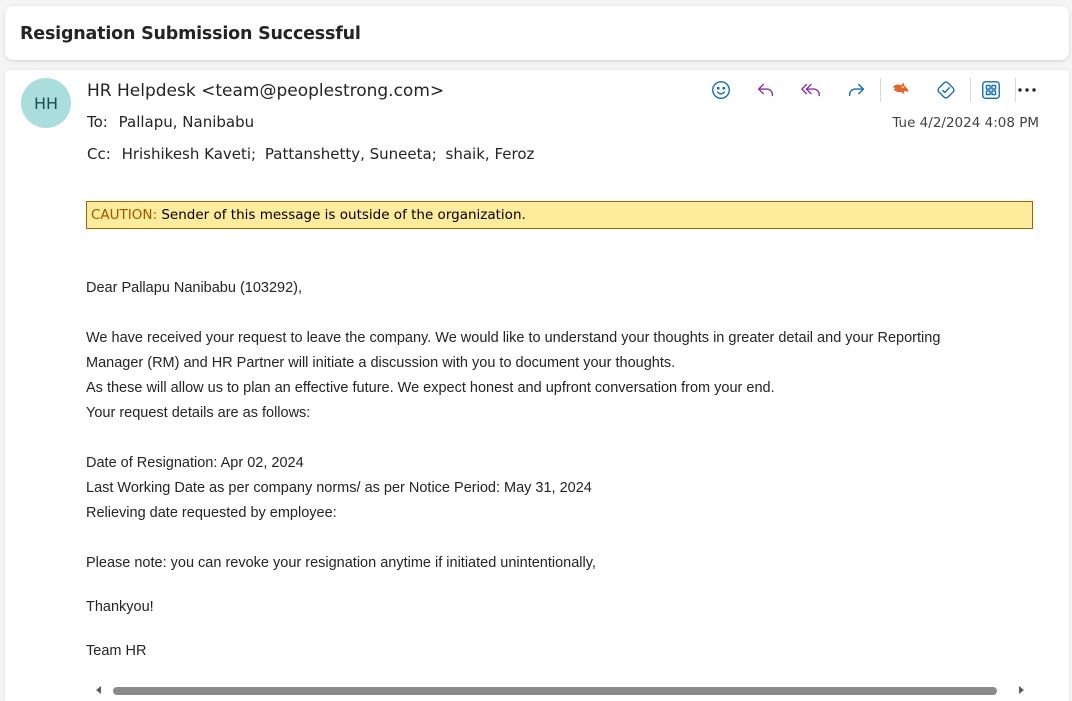 The width and height of the screenshot is (1072, 701). What do you see at coordinates (186, 122) in the screenshot?
I see `to-recipient: Pallapu, Nanibabu` at bounding box center [186, 122].